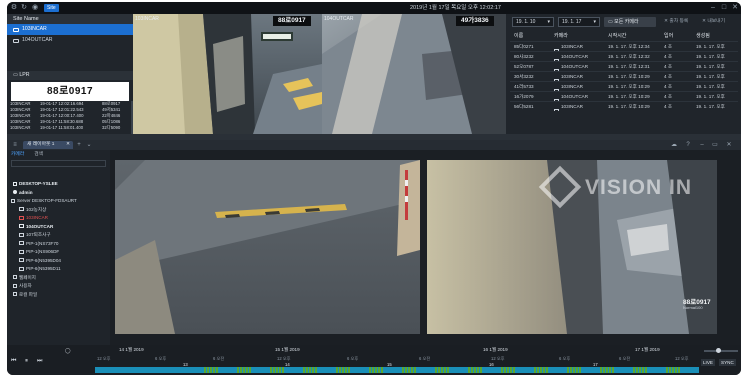 The image size is (752, 382). What do you see at coordinates (17, 154) in the screenshot?
I see `tab-cameras: 카메라` at bounding box center [17, 154].